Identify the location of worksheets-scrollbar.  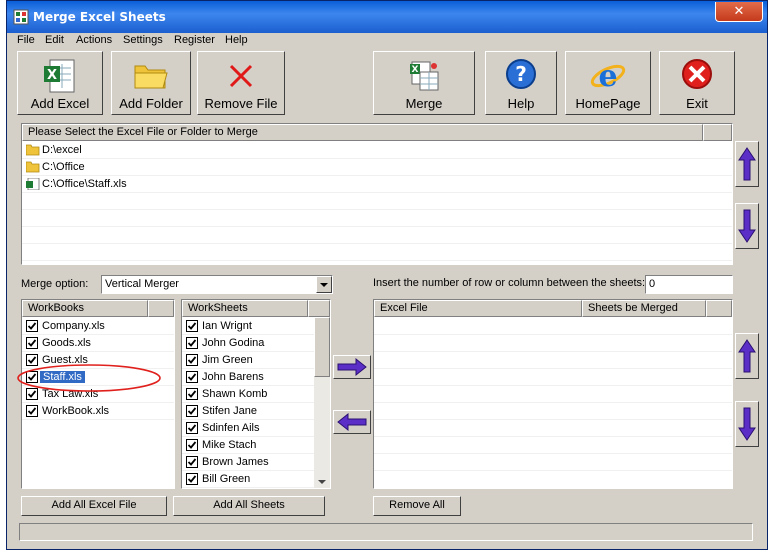
(322, 402).